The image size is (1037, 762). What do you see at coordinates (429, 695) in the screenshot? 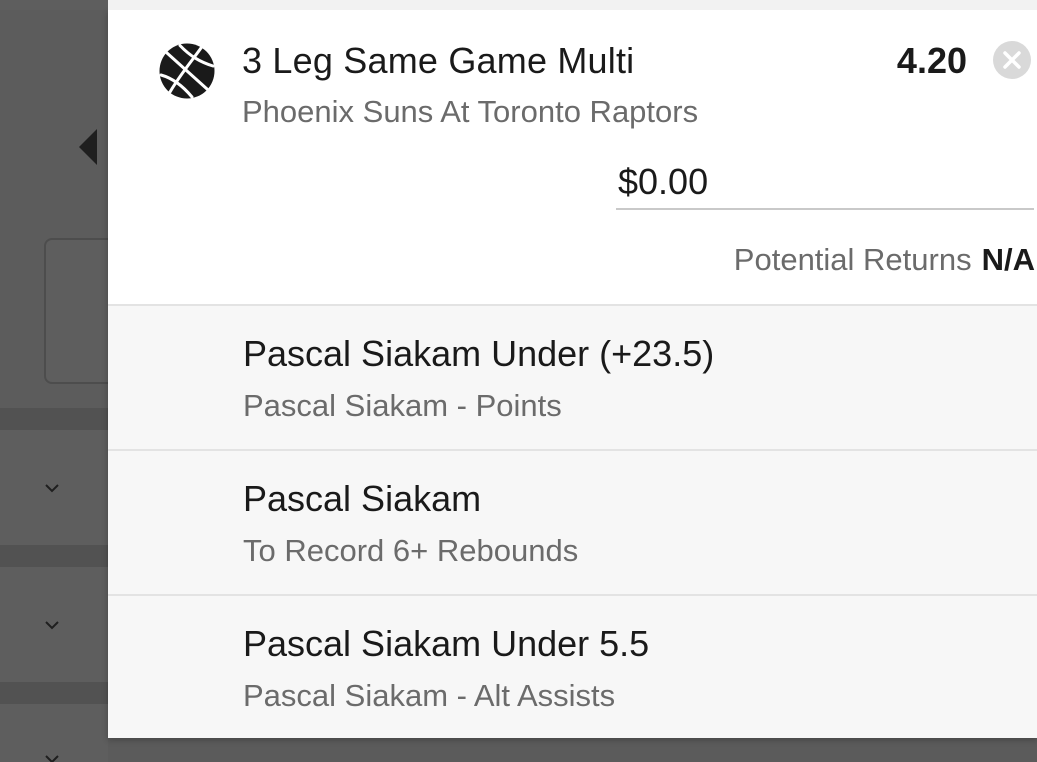
I see `leg-market: Pascal Siakam - Alt Assists` at bounding box center [429, 695].